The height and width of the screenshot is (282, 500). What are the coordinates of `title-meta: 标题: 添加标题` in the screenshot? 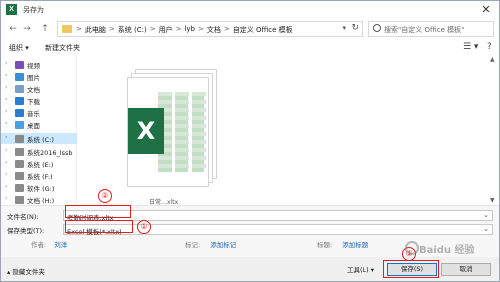 It's located at (342, 244).